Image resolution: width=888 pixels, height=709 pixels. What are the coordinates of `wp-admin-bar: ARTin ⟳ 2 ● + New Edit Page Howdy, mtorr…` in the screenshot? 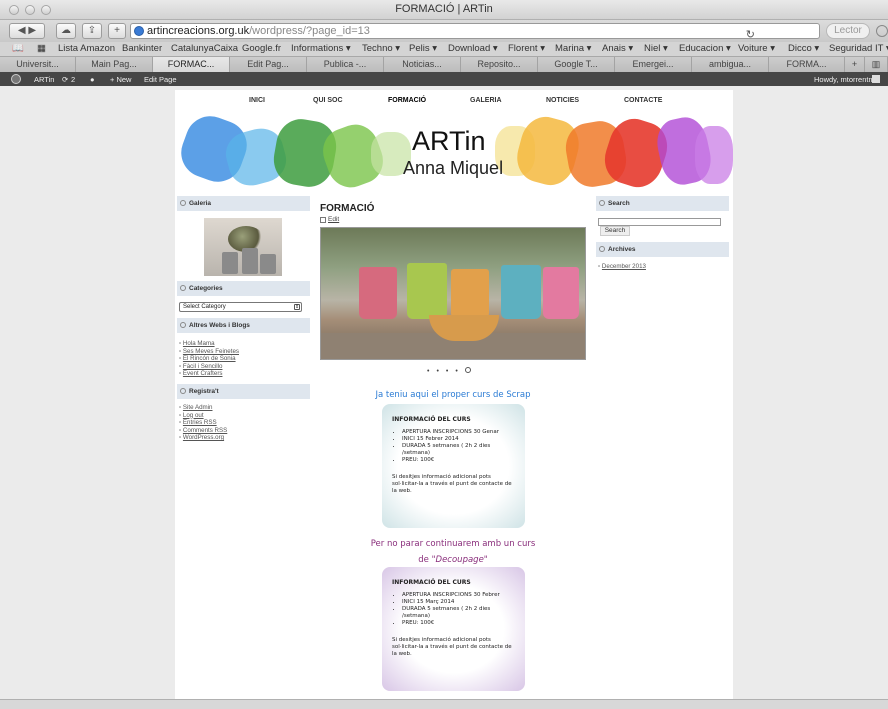 It's located at (444, 79).